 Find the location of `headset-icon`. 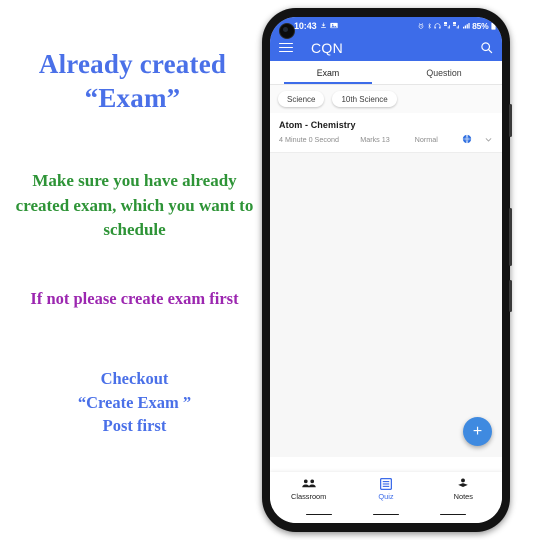

headset-icon is located at coordinates (437, 25).